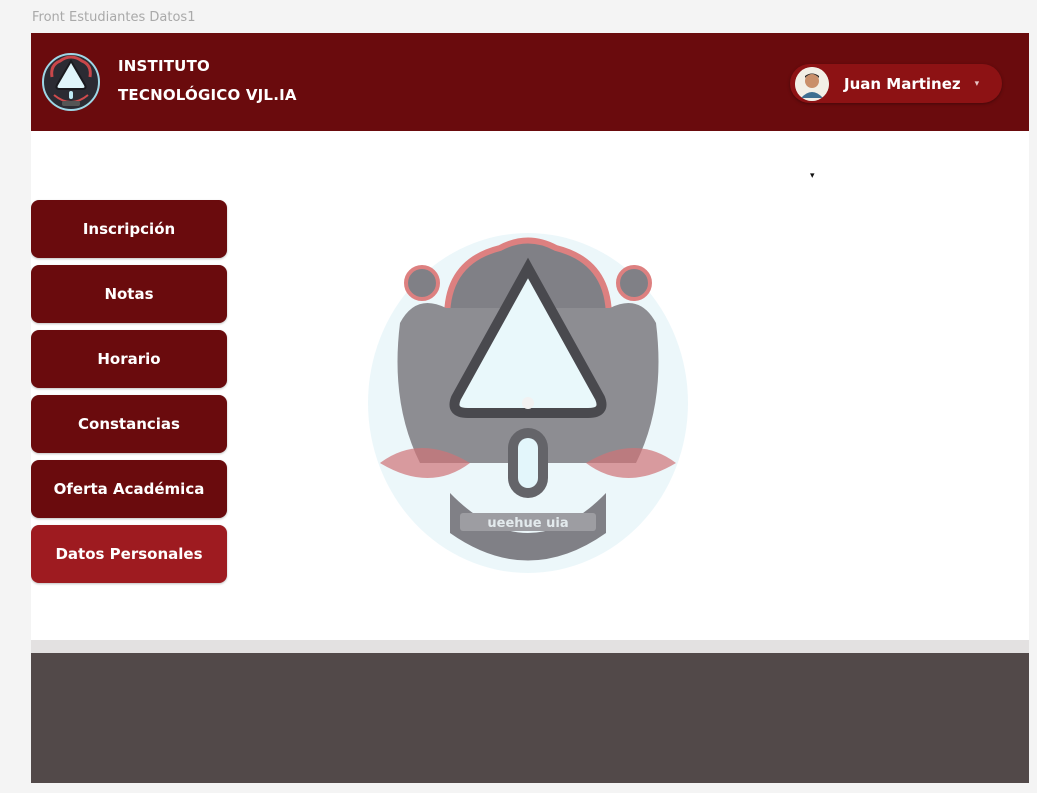 The width and height of the screenshot is (1037, 793). I want to click on brand-line-2: TECNOLÓGICO VJL.IA, so click(207, 95).